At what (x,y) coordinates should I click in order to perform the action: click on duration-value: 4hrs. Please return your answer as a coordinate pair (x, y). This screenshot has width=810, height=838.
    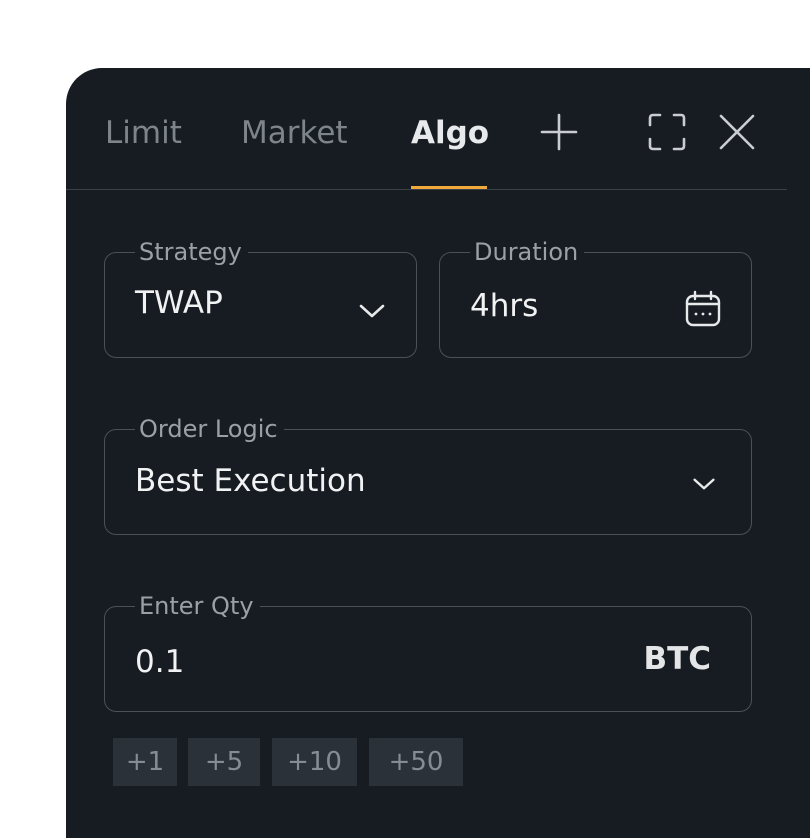
    Looking at the image, I should click on (504, 306).